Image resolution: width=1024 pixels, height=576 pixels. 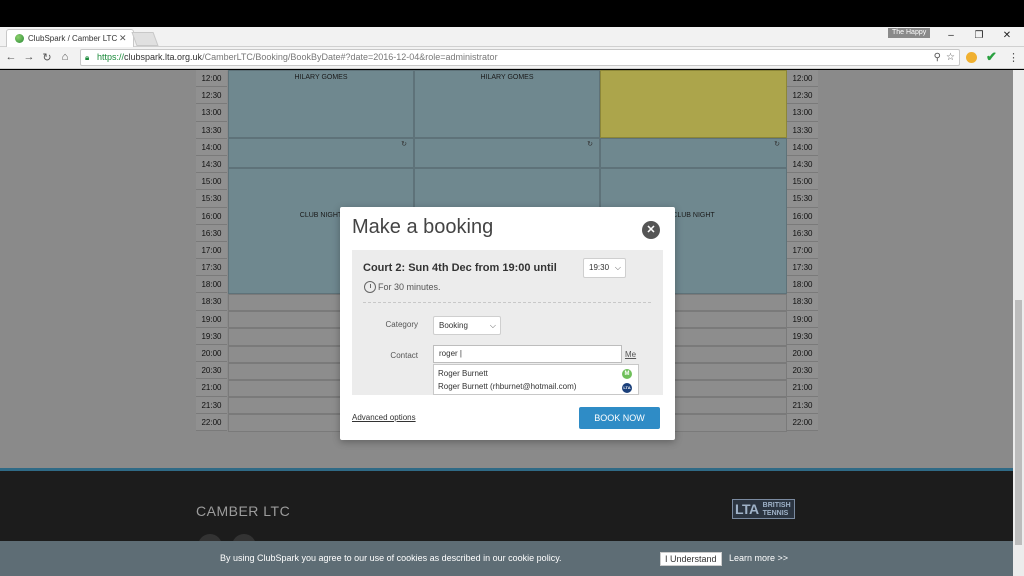 I want to click on suggestion-item: Roger Burnett, so click(x=463, y=373).